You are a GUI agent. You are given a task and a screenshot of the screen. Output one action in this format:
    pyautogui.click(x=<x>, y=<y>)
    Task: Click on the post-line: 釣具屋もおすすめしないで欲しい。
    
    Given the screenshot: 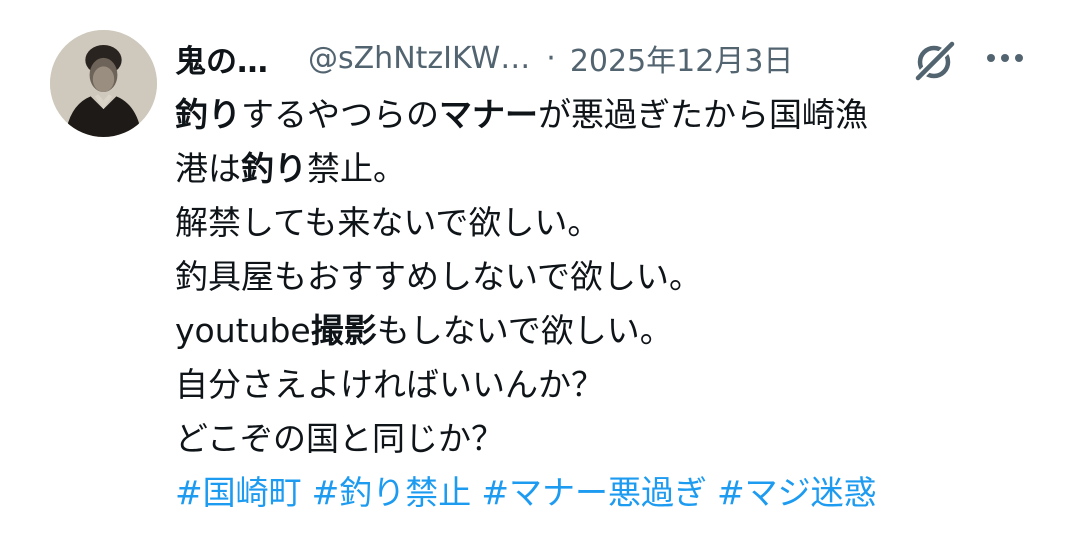 What is the action you would take?
    pyautogui.click(x=615, y=277)
    